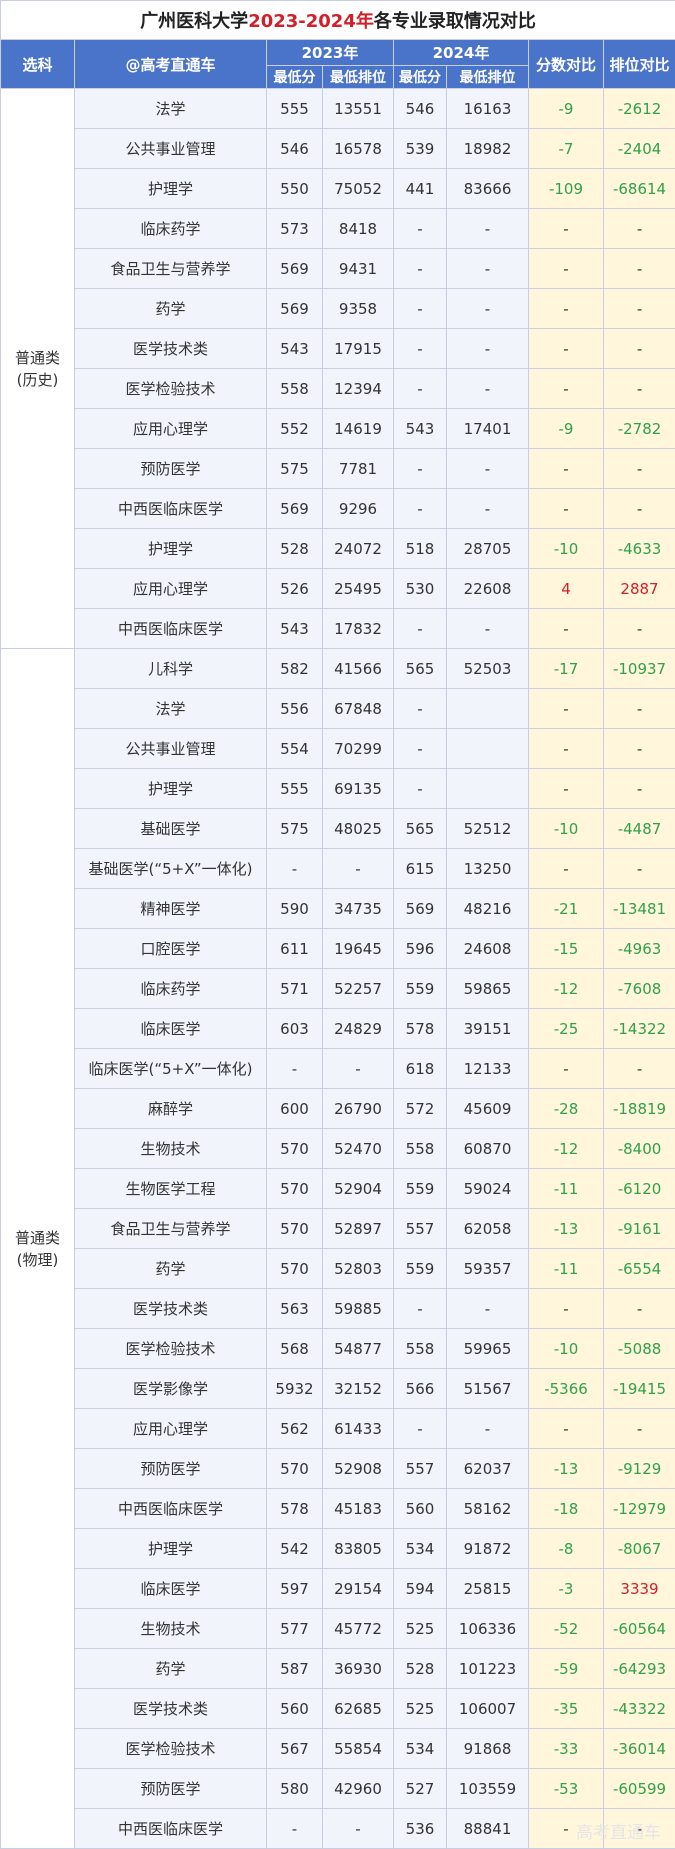  Describe the element at coordinates (358, 708) in the screenshot. I see `rank-2023: 67848` at that location.